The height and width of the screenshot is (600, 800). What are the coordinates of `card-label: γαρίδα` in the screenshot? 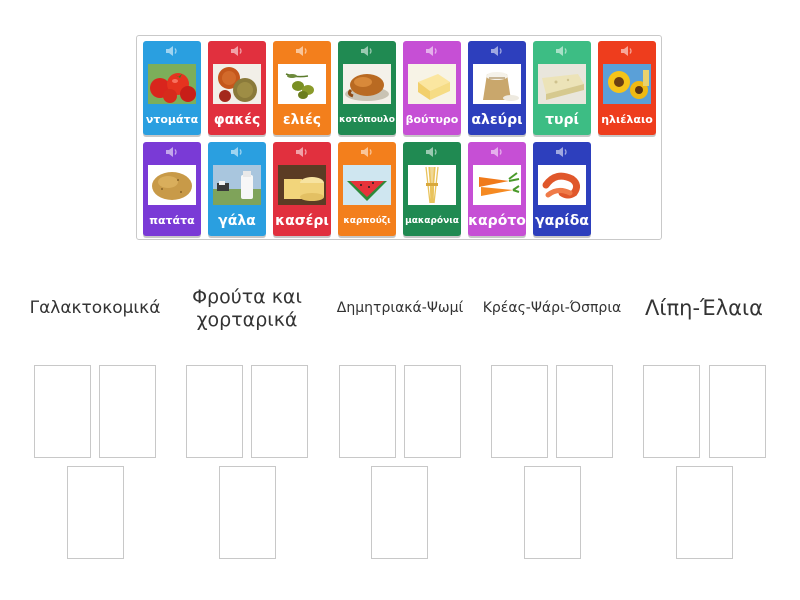 It's located at (562, 221).